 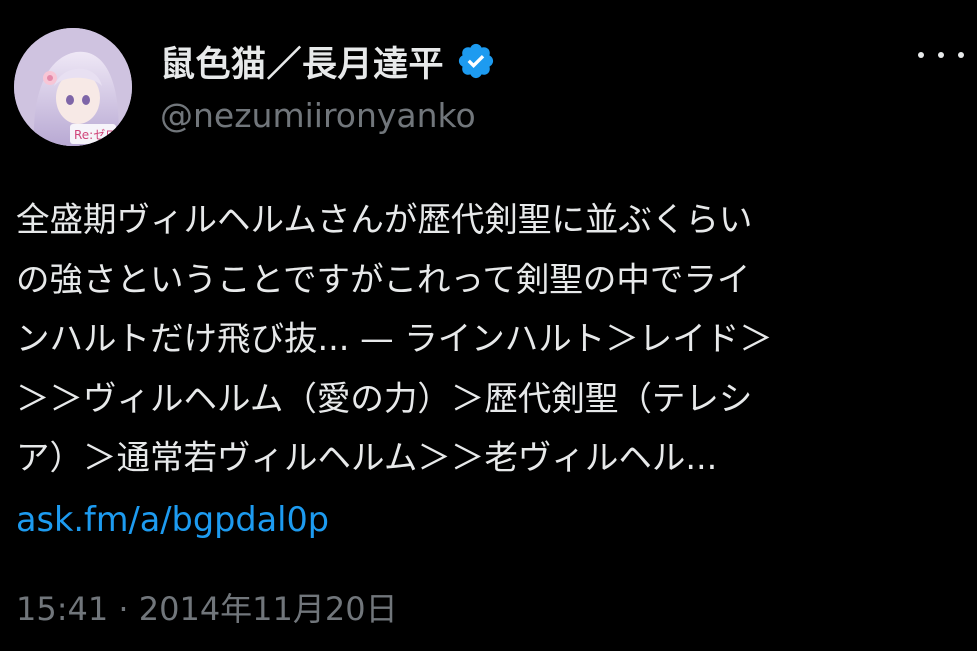 What do you see at coordinates (476, 61) in the screenshot?
I see `verified-badge-icon` at bounding box center [476, 61].